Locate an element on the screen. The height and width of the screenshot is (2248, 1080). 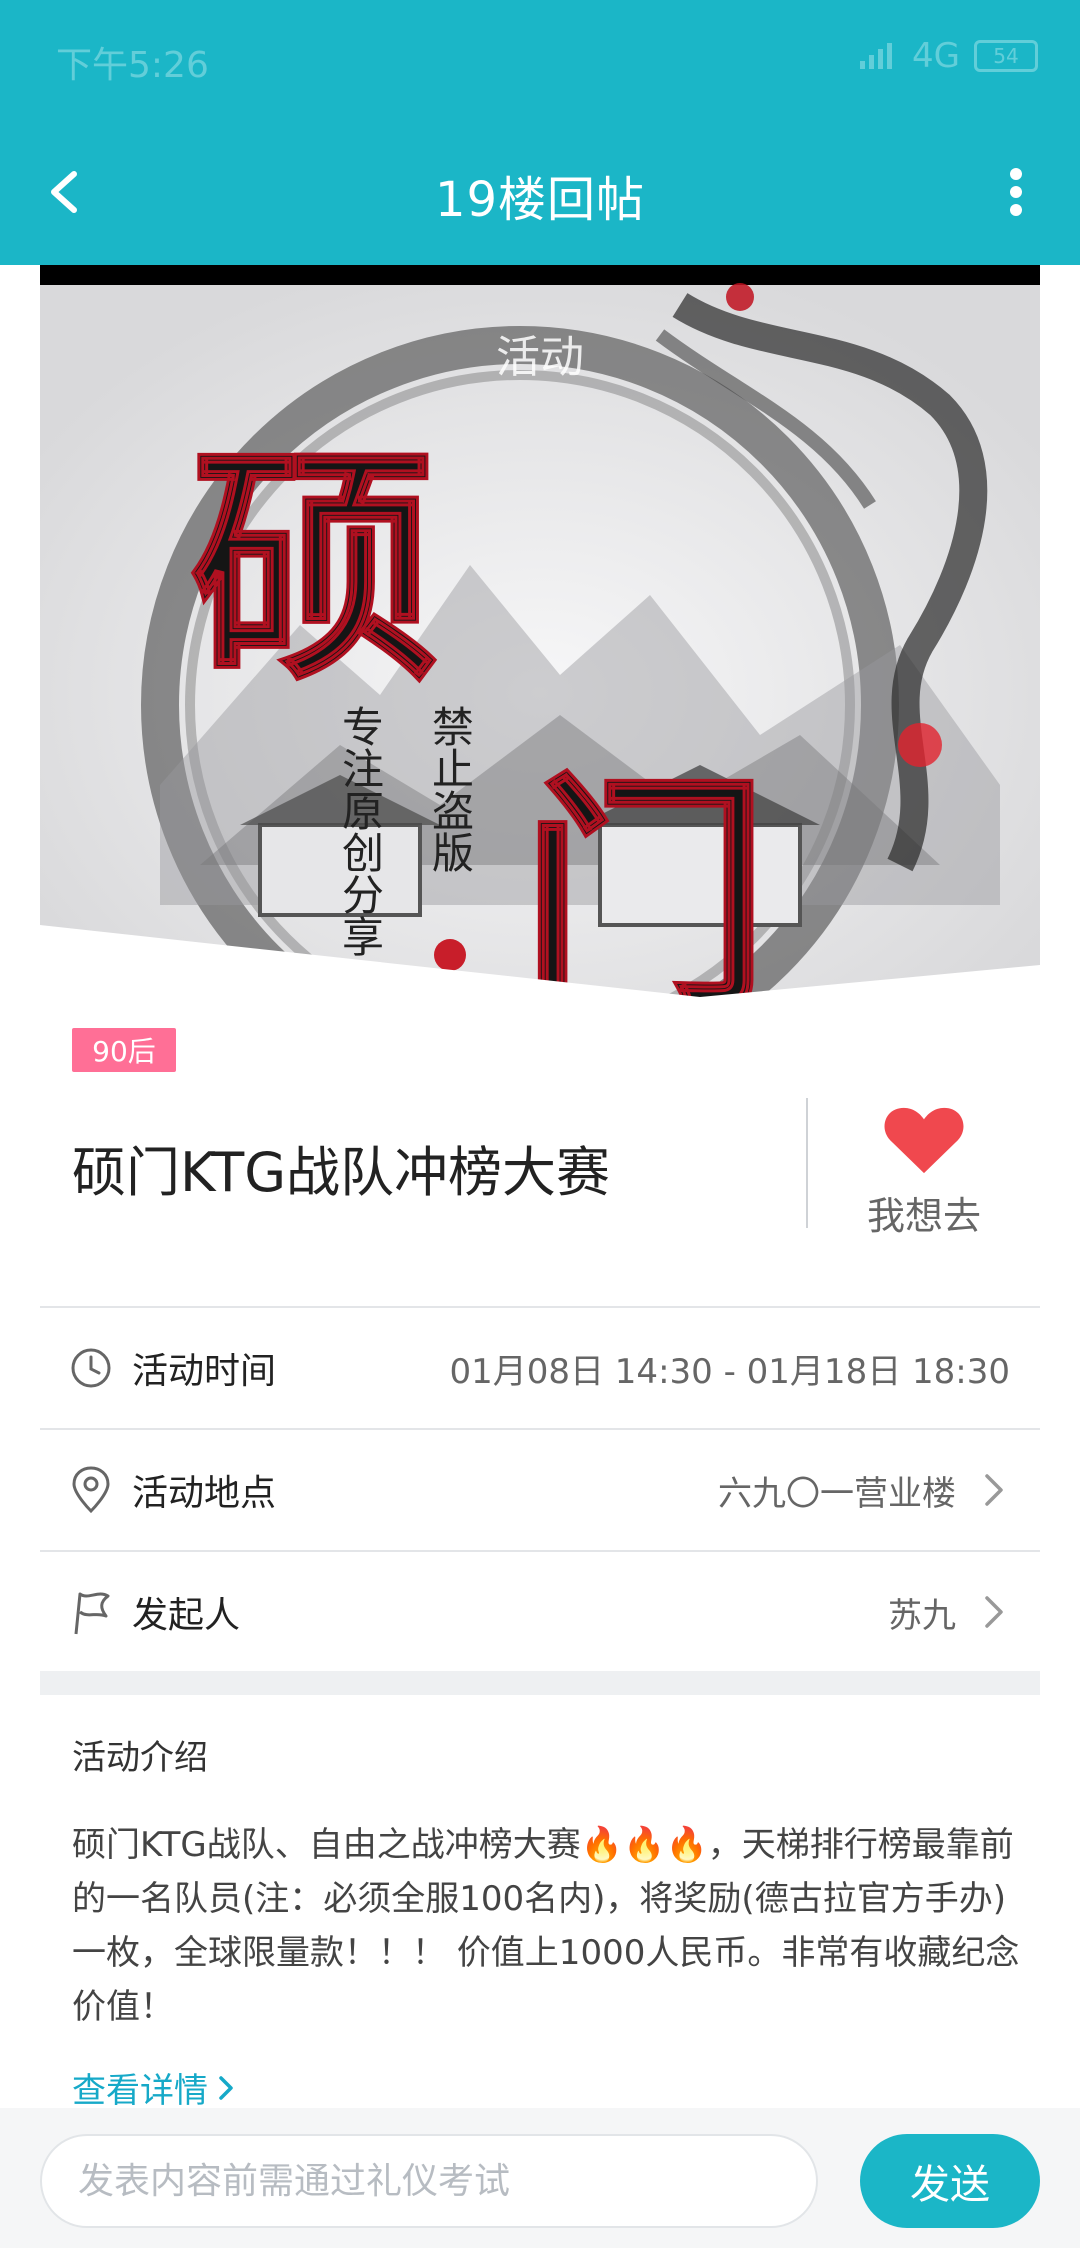
comment-input is located at coordinates (429, 2181).